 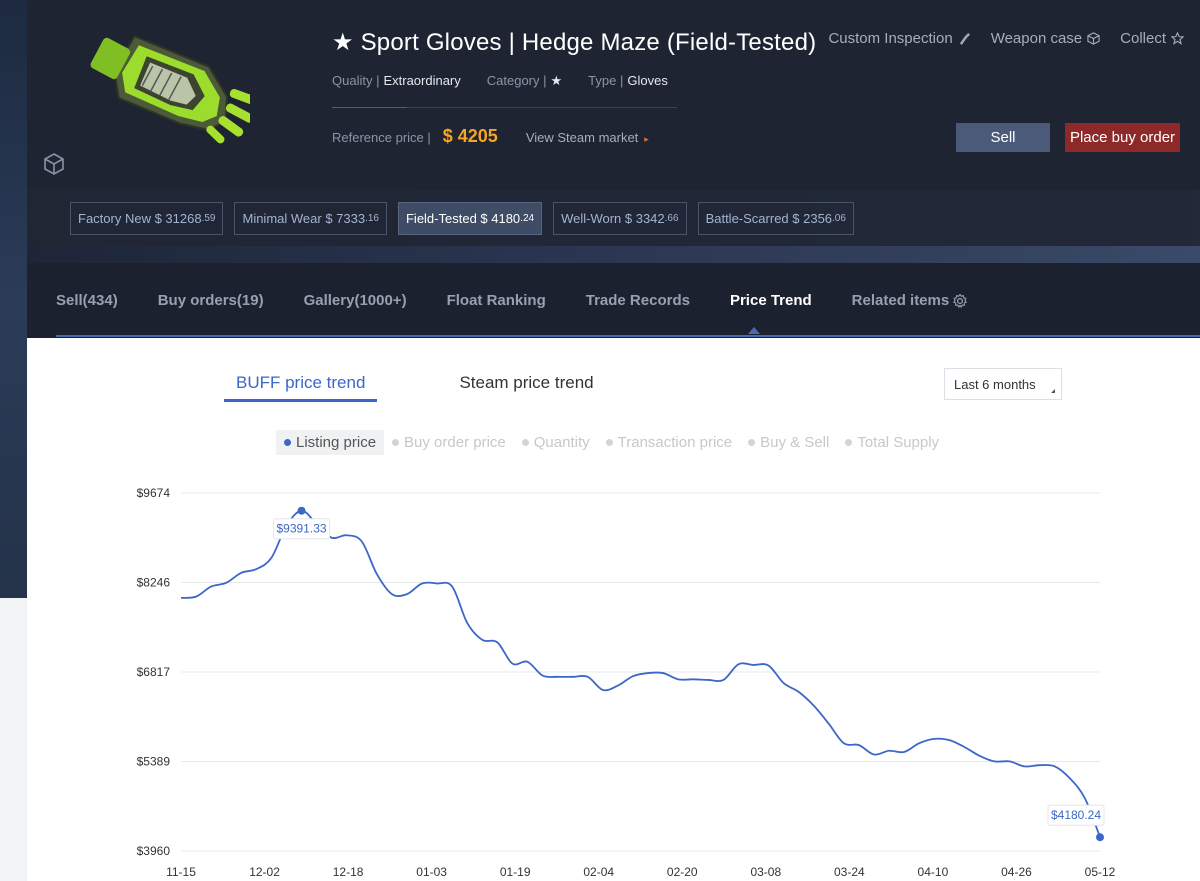 I want to click on star-icon, so click(x=1177, y=38).